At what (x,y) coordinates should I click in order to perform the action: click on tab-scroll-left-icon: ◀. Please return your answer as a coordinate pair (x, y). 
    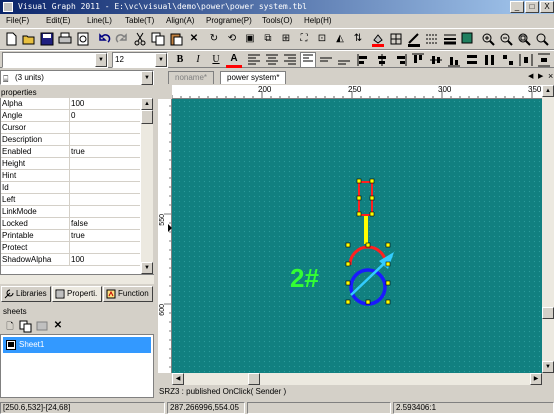
    Looking at the image, I should click on (530, 76).